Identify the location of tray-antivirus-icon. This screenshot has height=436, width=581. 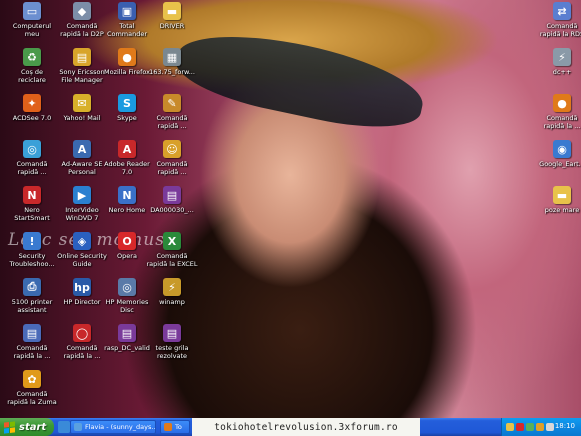
(520, 427).